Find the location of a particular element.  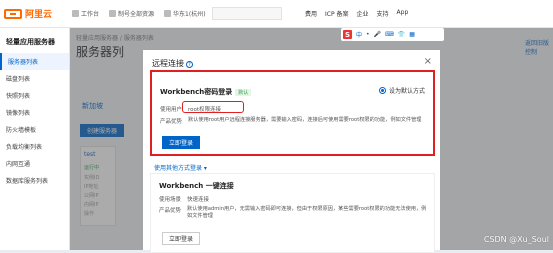

set-default-radio: 设为默认方式 is located at coordinates (401, 90).